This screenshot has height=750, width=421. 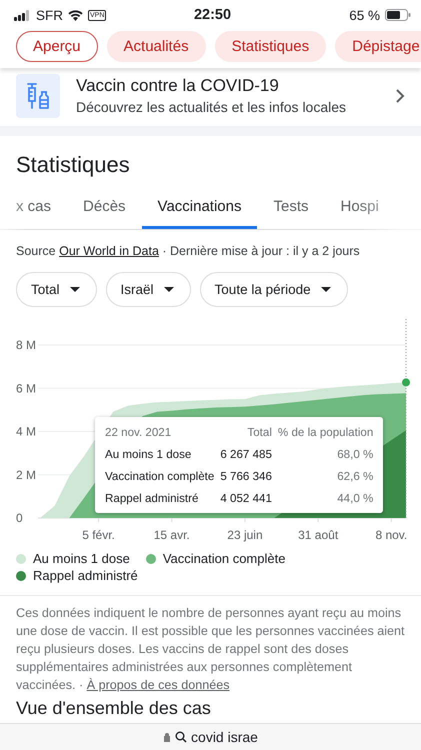 What do you see at coordinates (148, 454) in the screenshot?
I see `tooltip-series-name: Au moins 1 dose` at bounding box center [148, 454].